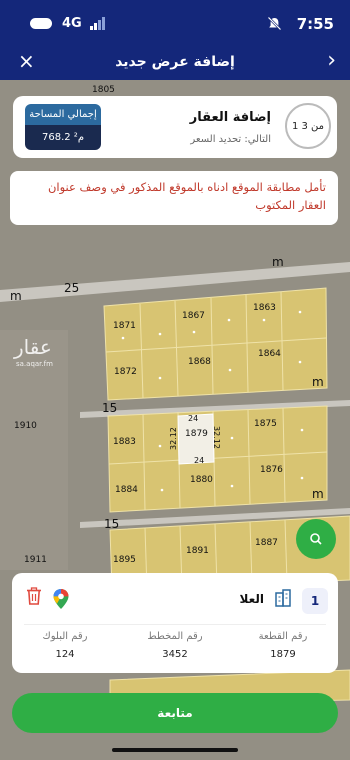  Describe the element at coordinates (35, 560) in the screenshot. I see `parcel-label: 1911` at that location.